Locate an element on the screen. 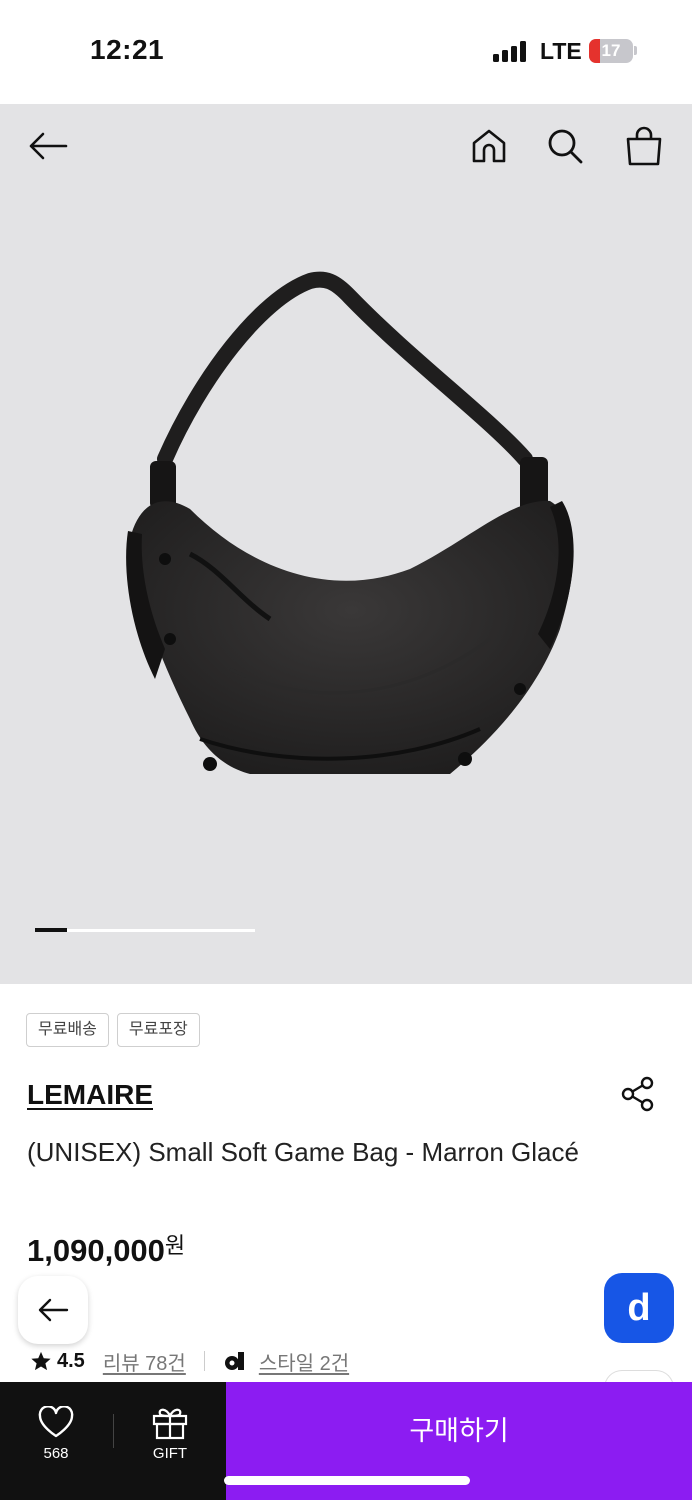  home-icon is located at coordinates (489, 146).